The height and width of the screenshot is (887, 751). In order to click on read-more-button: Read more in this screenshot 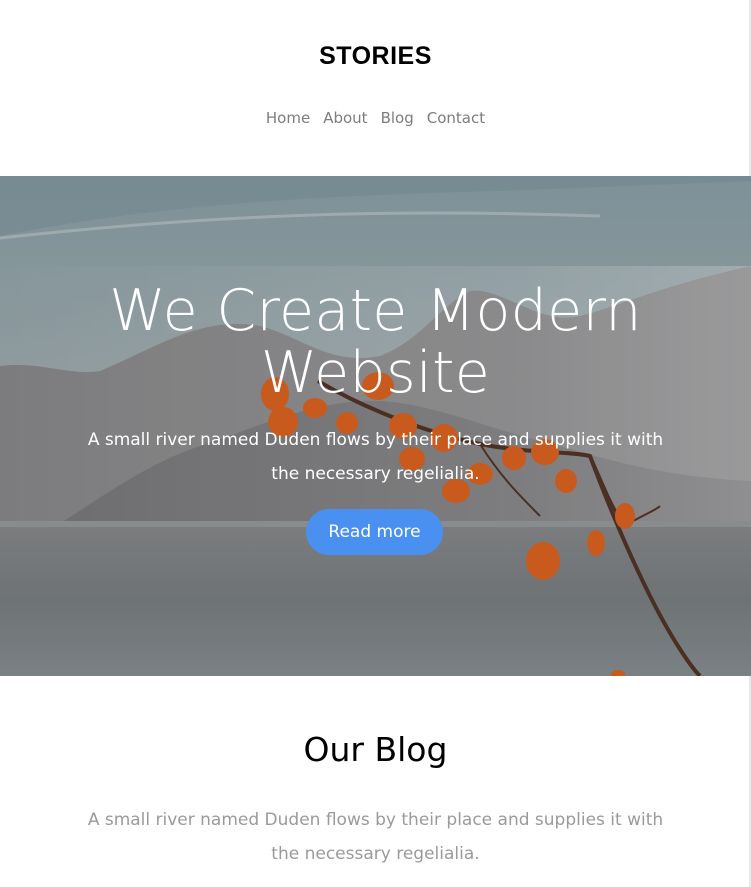, I will do `click(374, 532)`.